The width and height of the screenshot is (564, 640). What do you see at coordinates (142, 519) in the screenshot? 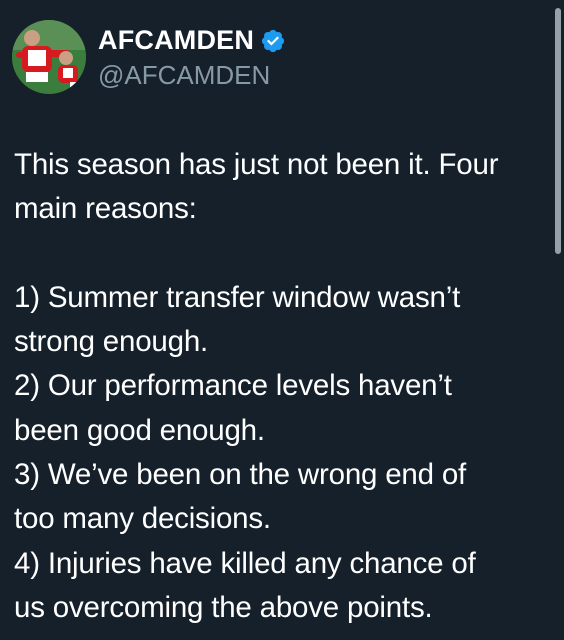
I see `tweet-line: too many decisions.` at bounding box center [142, 519].